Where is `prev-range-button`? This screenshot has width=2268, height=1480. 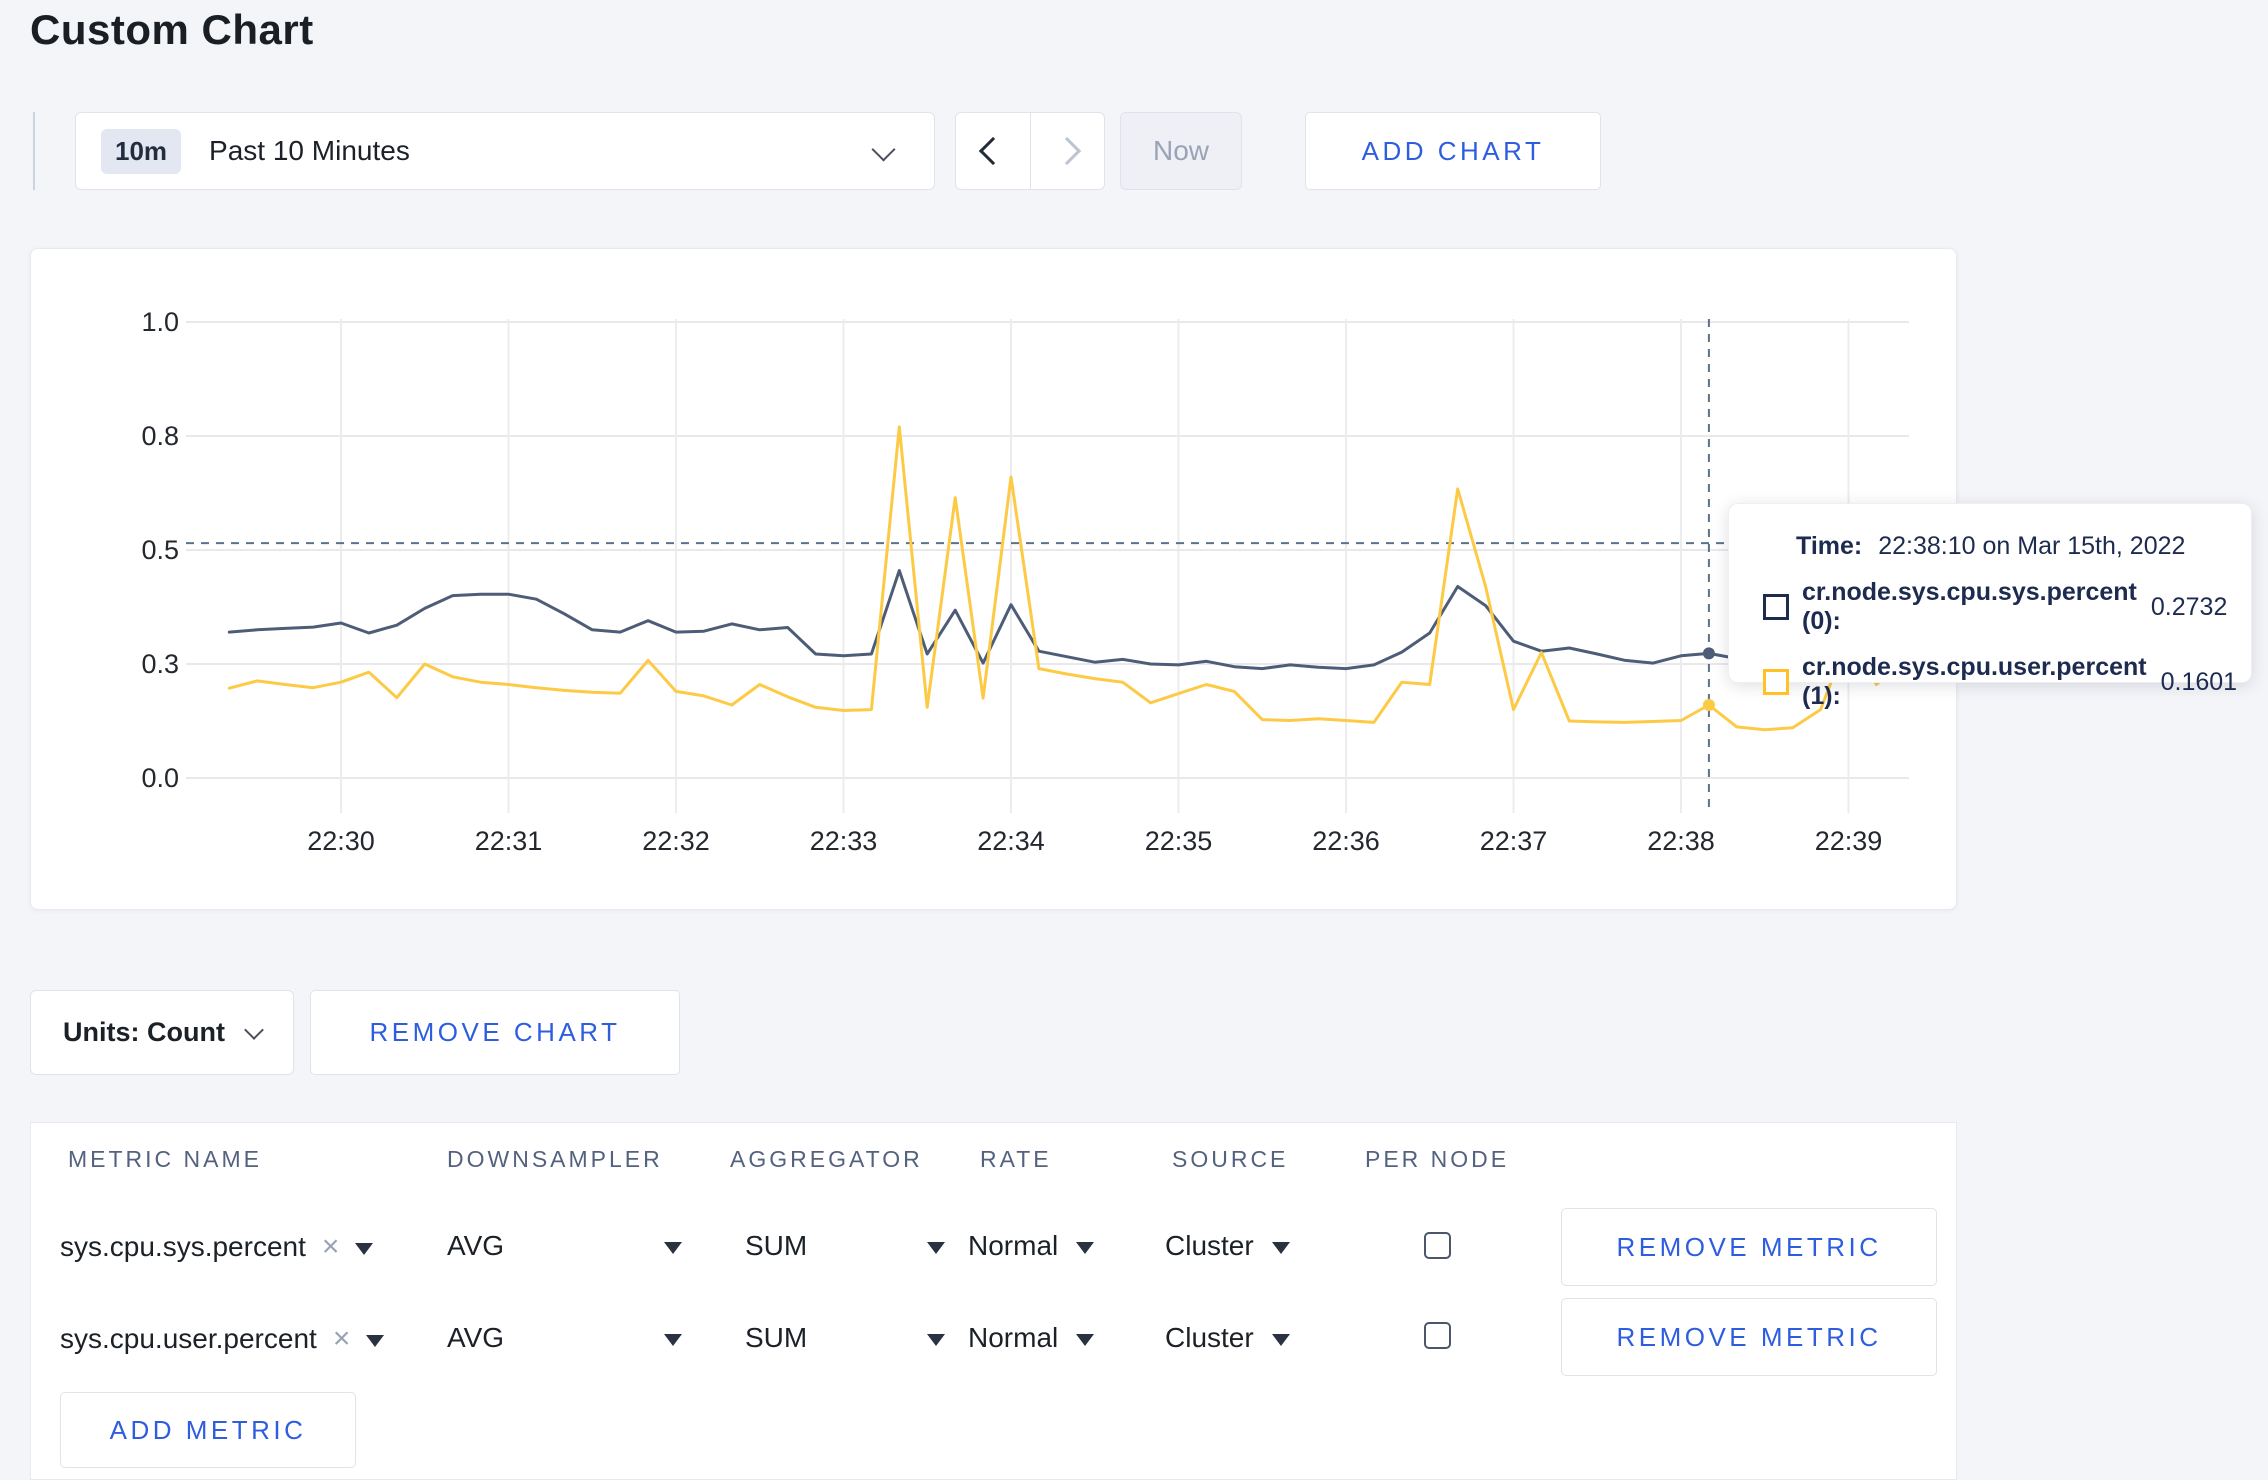 prev-range-button is located at coordinates (993, 151).